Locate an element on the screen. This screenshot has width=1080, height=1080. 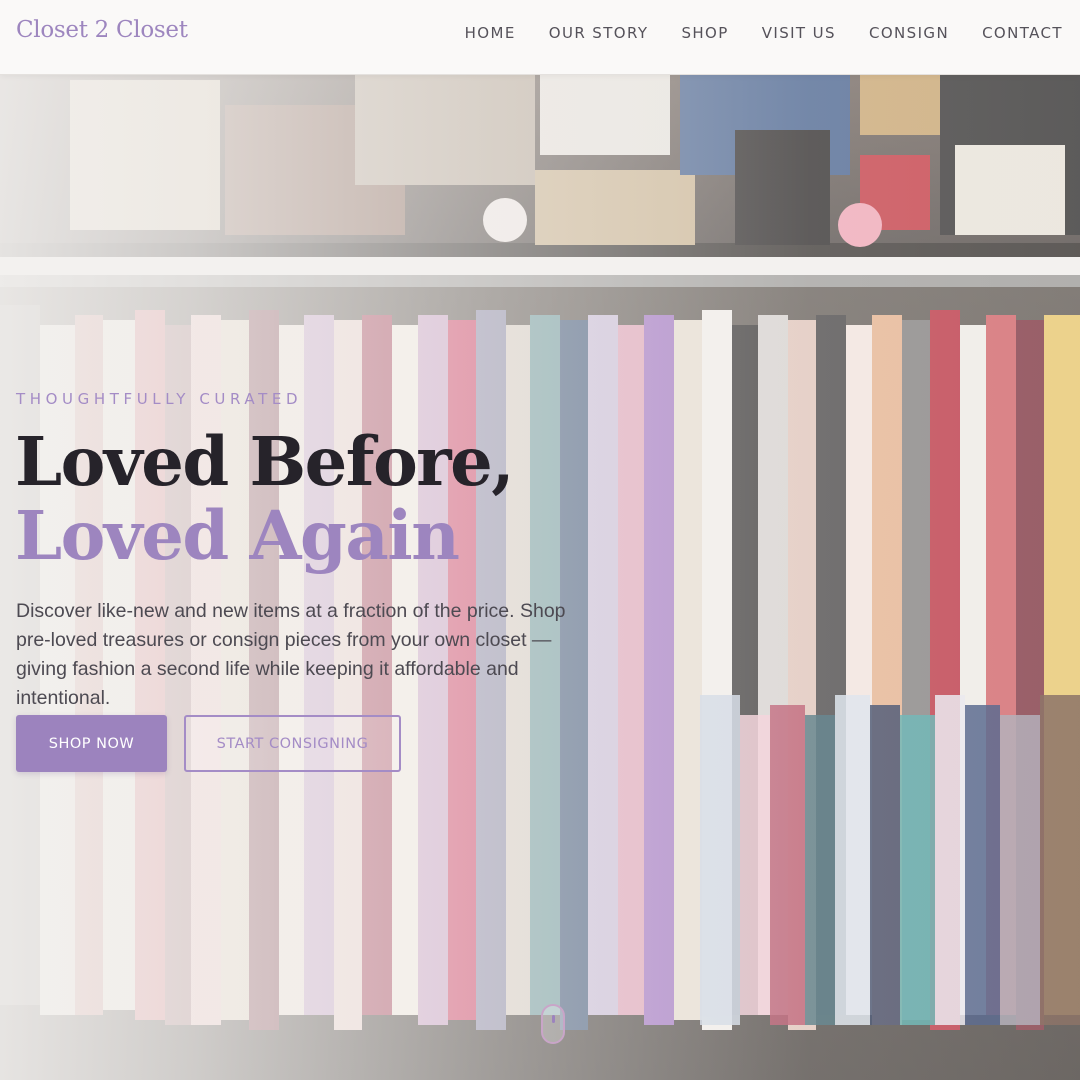
nav-home: HOME is located at coordinates (490, 33).